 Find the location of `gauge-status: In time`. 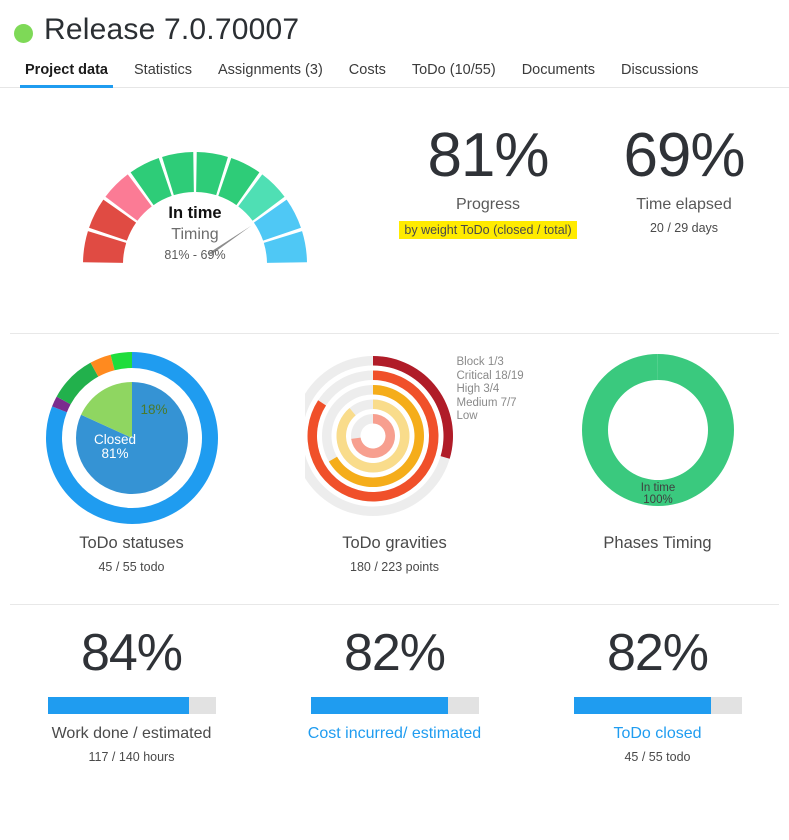

gauge-status: In time is located at coordinates (195, 213).